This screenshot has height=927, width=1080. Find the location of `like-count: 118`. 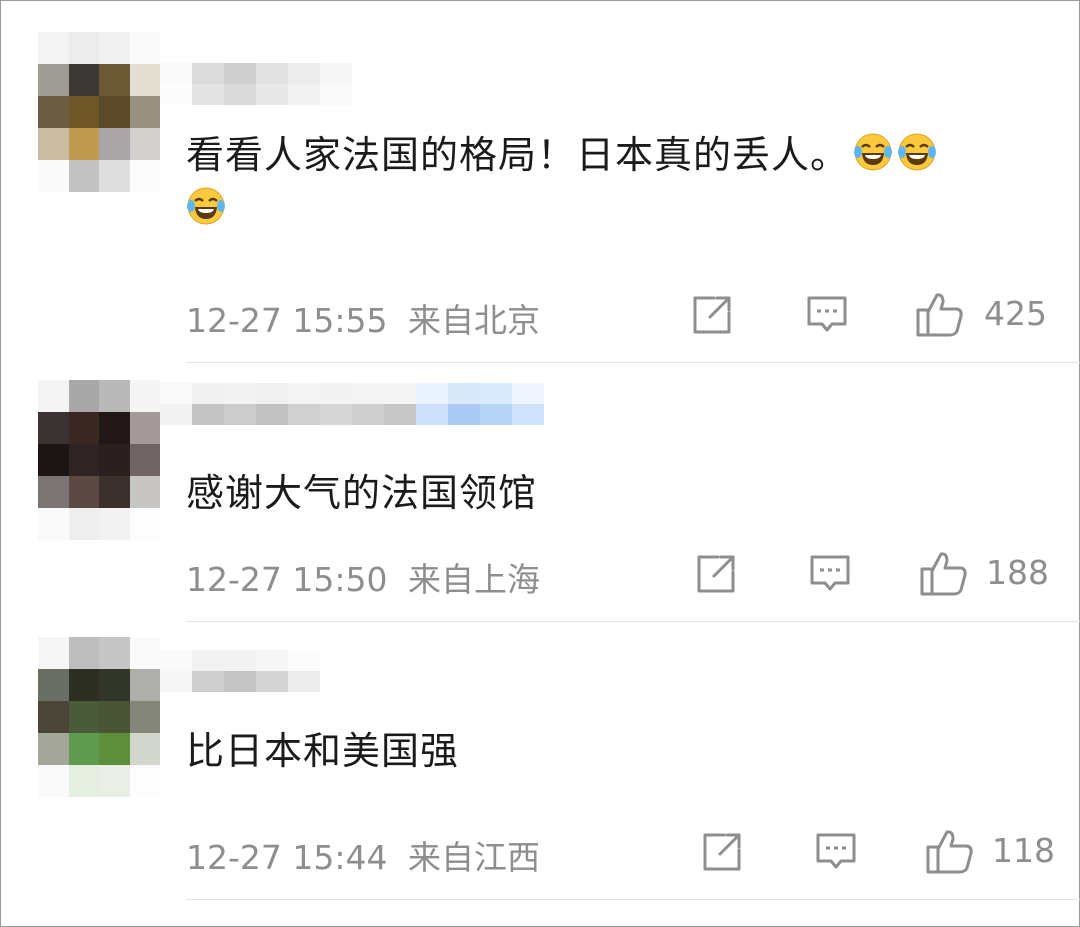

like-count: 118 is located at coordinates (1023, 850).